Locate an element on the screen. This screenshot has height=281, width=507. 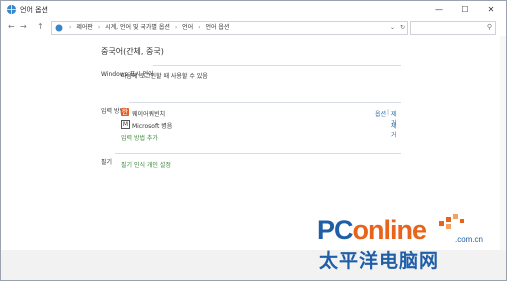
input-method-name: 웨이어쿼빈치 is located at coordinates (149, 114).